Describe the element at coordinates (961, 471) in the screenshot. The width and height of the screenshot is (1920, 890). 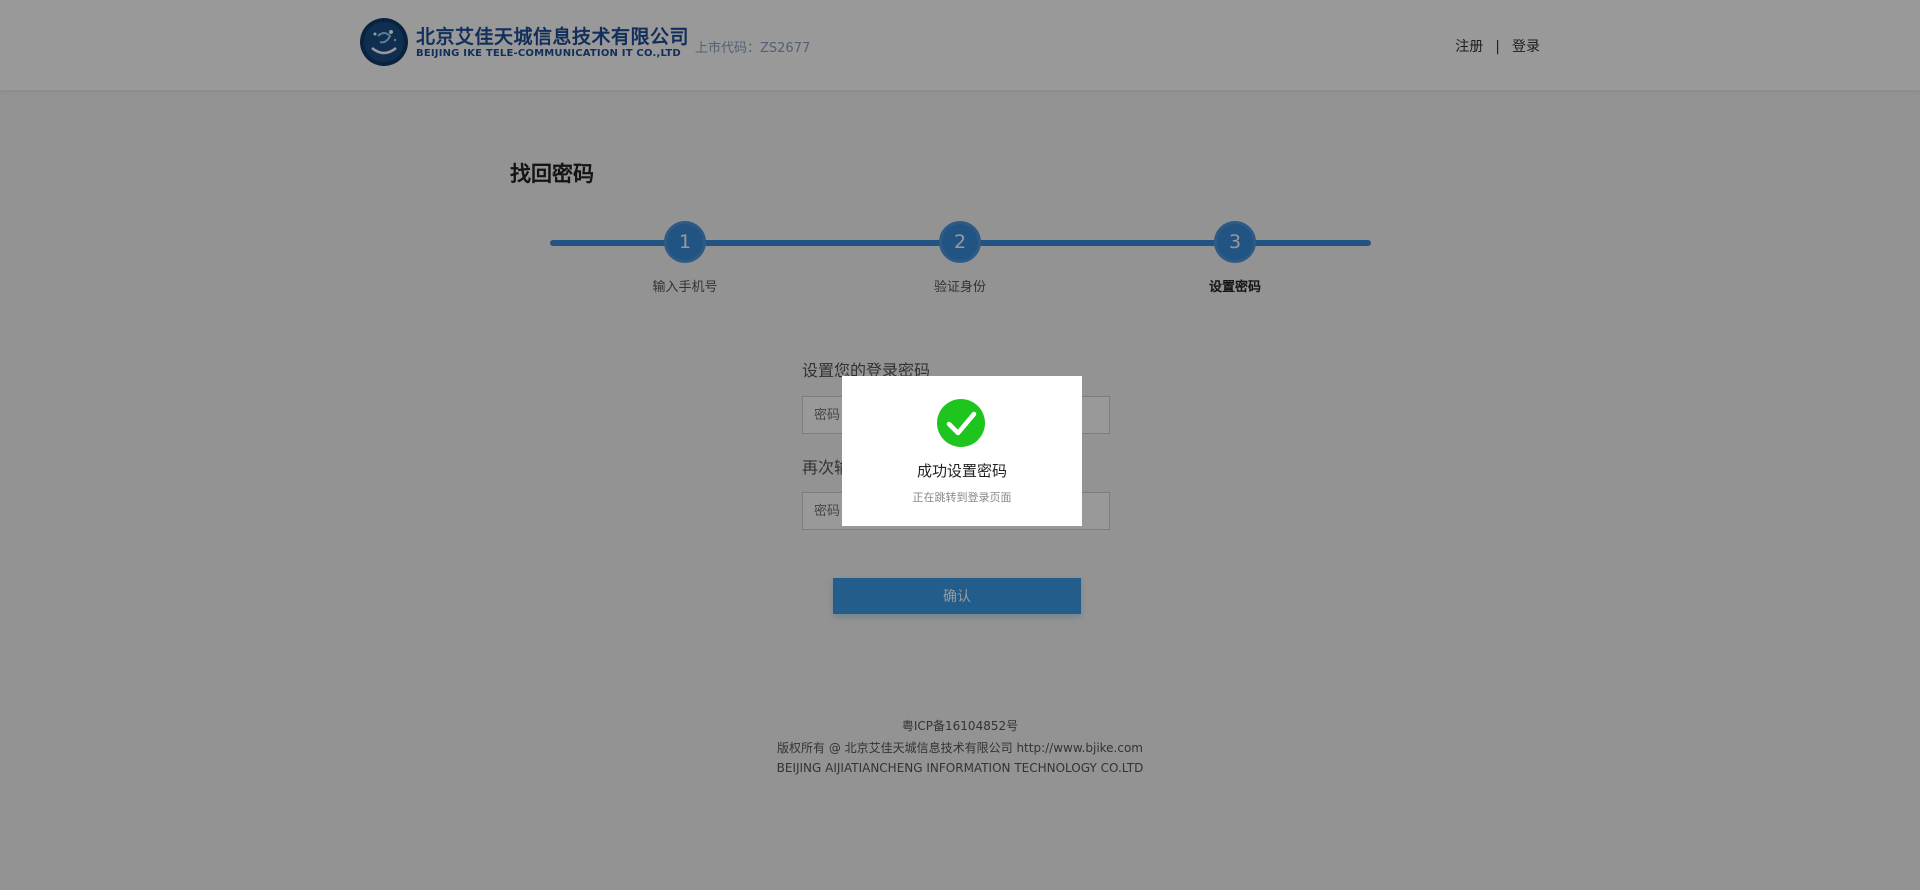
I see `modal-title: 成功设置密码` at that location.